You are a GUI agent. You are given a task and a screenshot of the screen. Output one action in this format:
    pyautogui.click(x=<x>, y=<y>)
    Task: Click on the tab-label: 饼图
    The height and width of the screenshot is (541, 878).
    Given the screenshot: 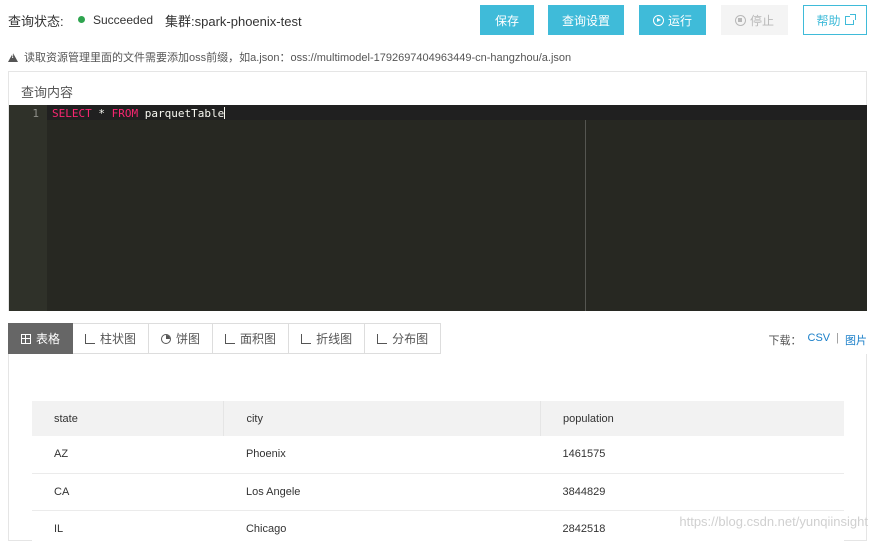 What is the action you would take?
    pyautogui.click(x=188, y=339)
    